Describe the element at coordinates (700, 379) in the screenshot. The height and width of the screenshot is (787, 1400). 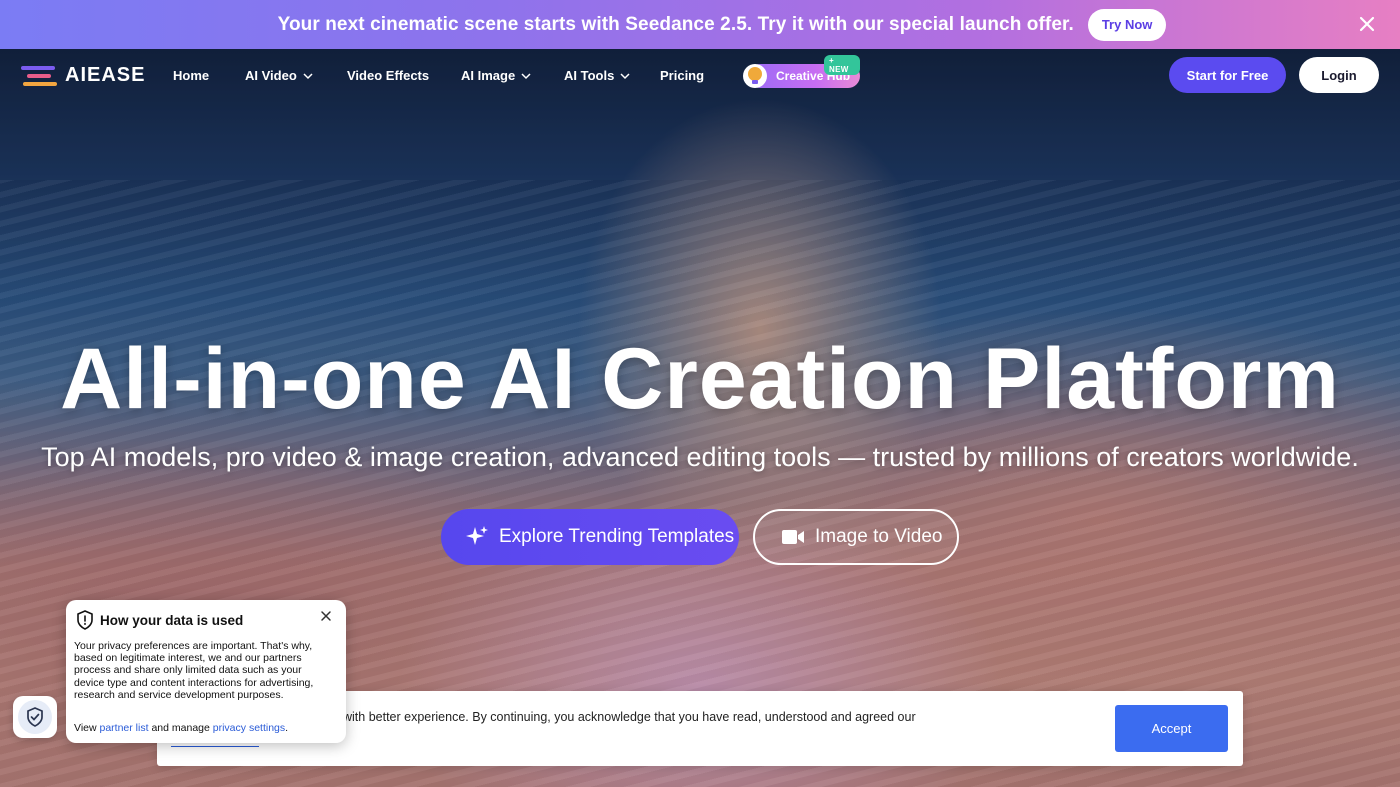
I see `hero-headline: All-in-one AI Creation Platform` at that location.